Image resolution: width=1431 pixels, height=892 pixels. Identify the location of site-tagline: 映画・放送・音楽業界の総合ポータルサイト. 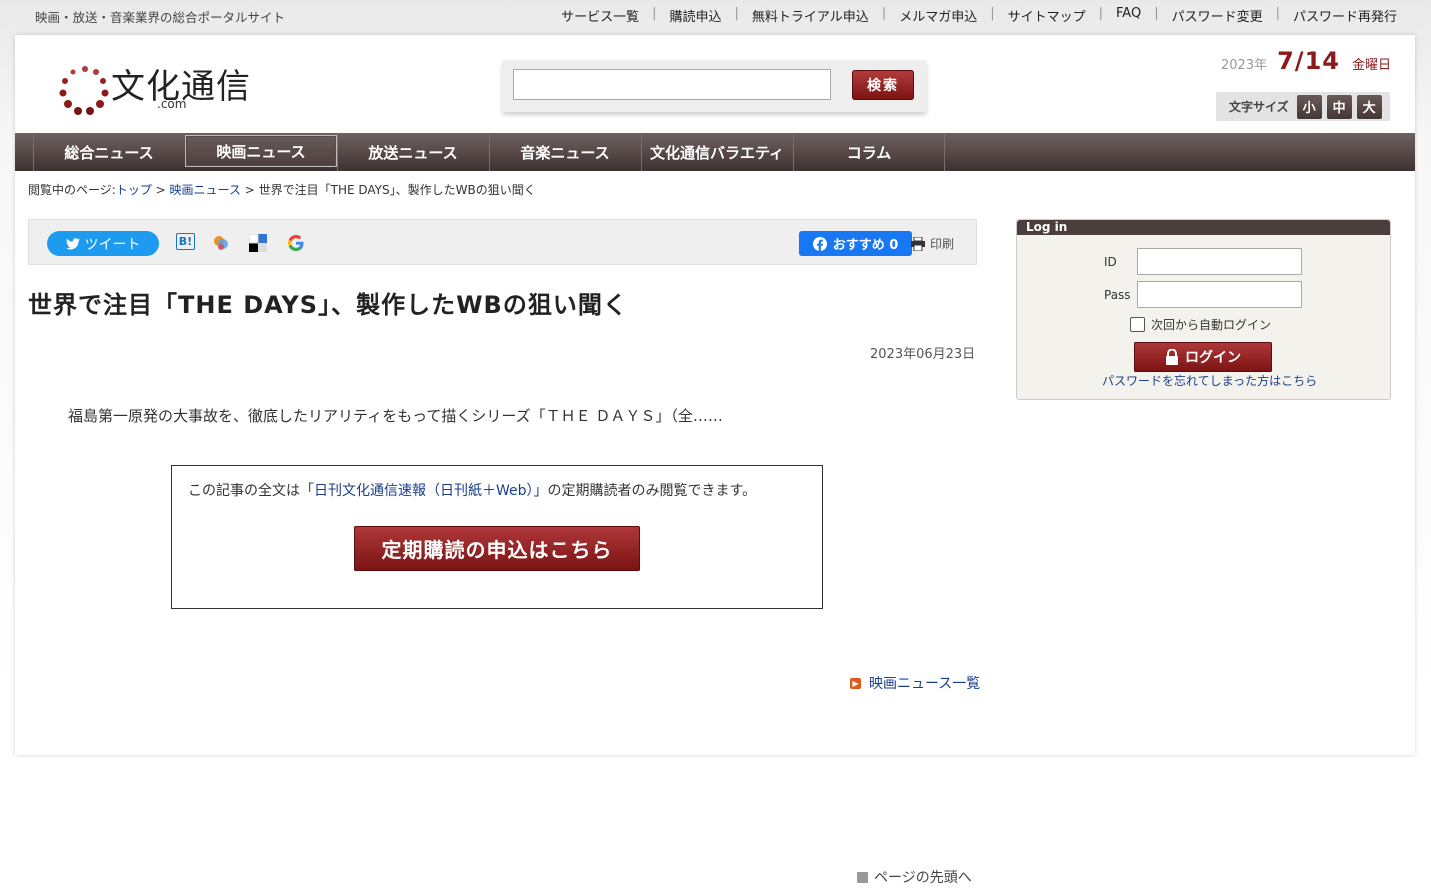
(160, 17).